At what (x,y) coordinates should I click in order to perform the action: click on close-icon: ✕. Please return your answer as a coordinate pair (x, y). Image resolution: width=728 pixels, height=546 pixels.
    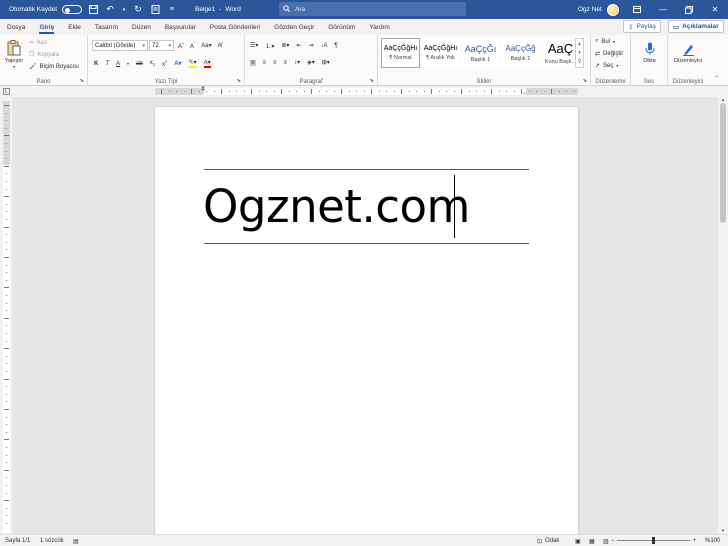
    Looking at the image, I should click on (715, 9).